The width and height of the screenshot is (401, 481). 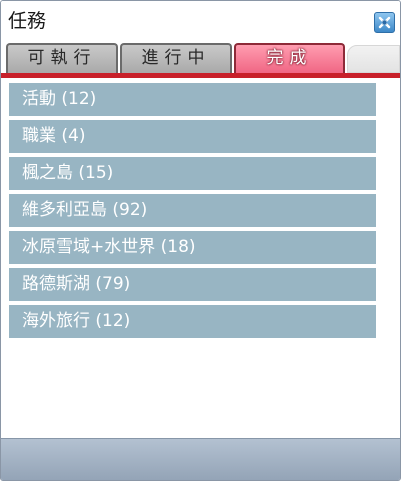 What do you see at coordinates (27, 21) in the screenshot?
I see `window-title: 任務` at bounding box center [27, 21].